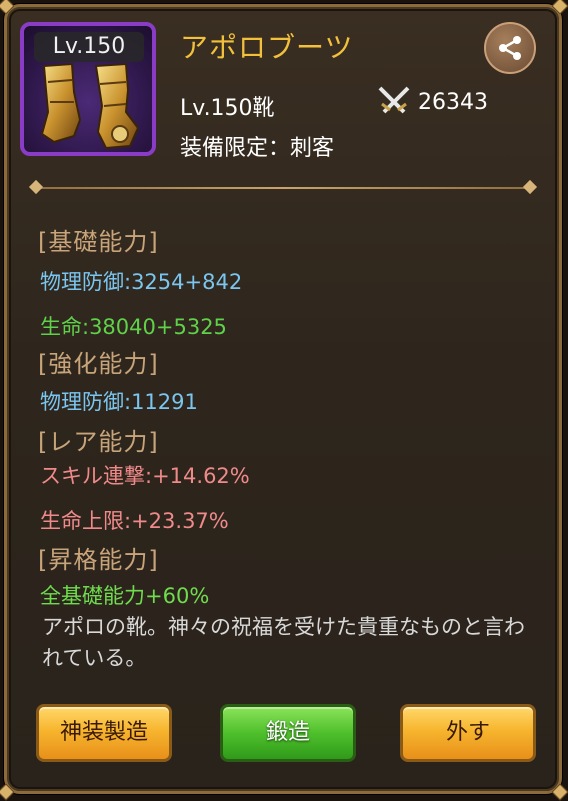  Describe the element at coordinates (98, 364) in the screenshot. I see `section-title-enhance: [強化能力]` at that location.